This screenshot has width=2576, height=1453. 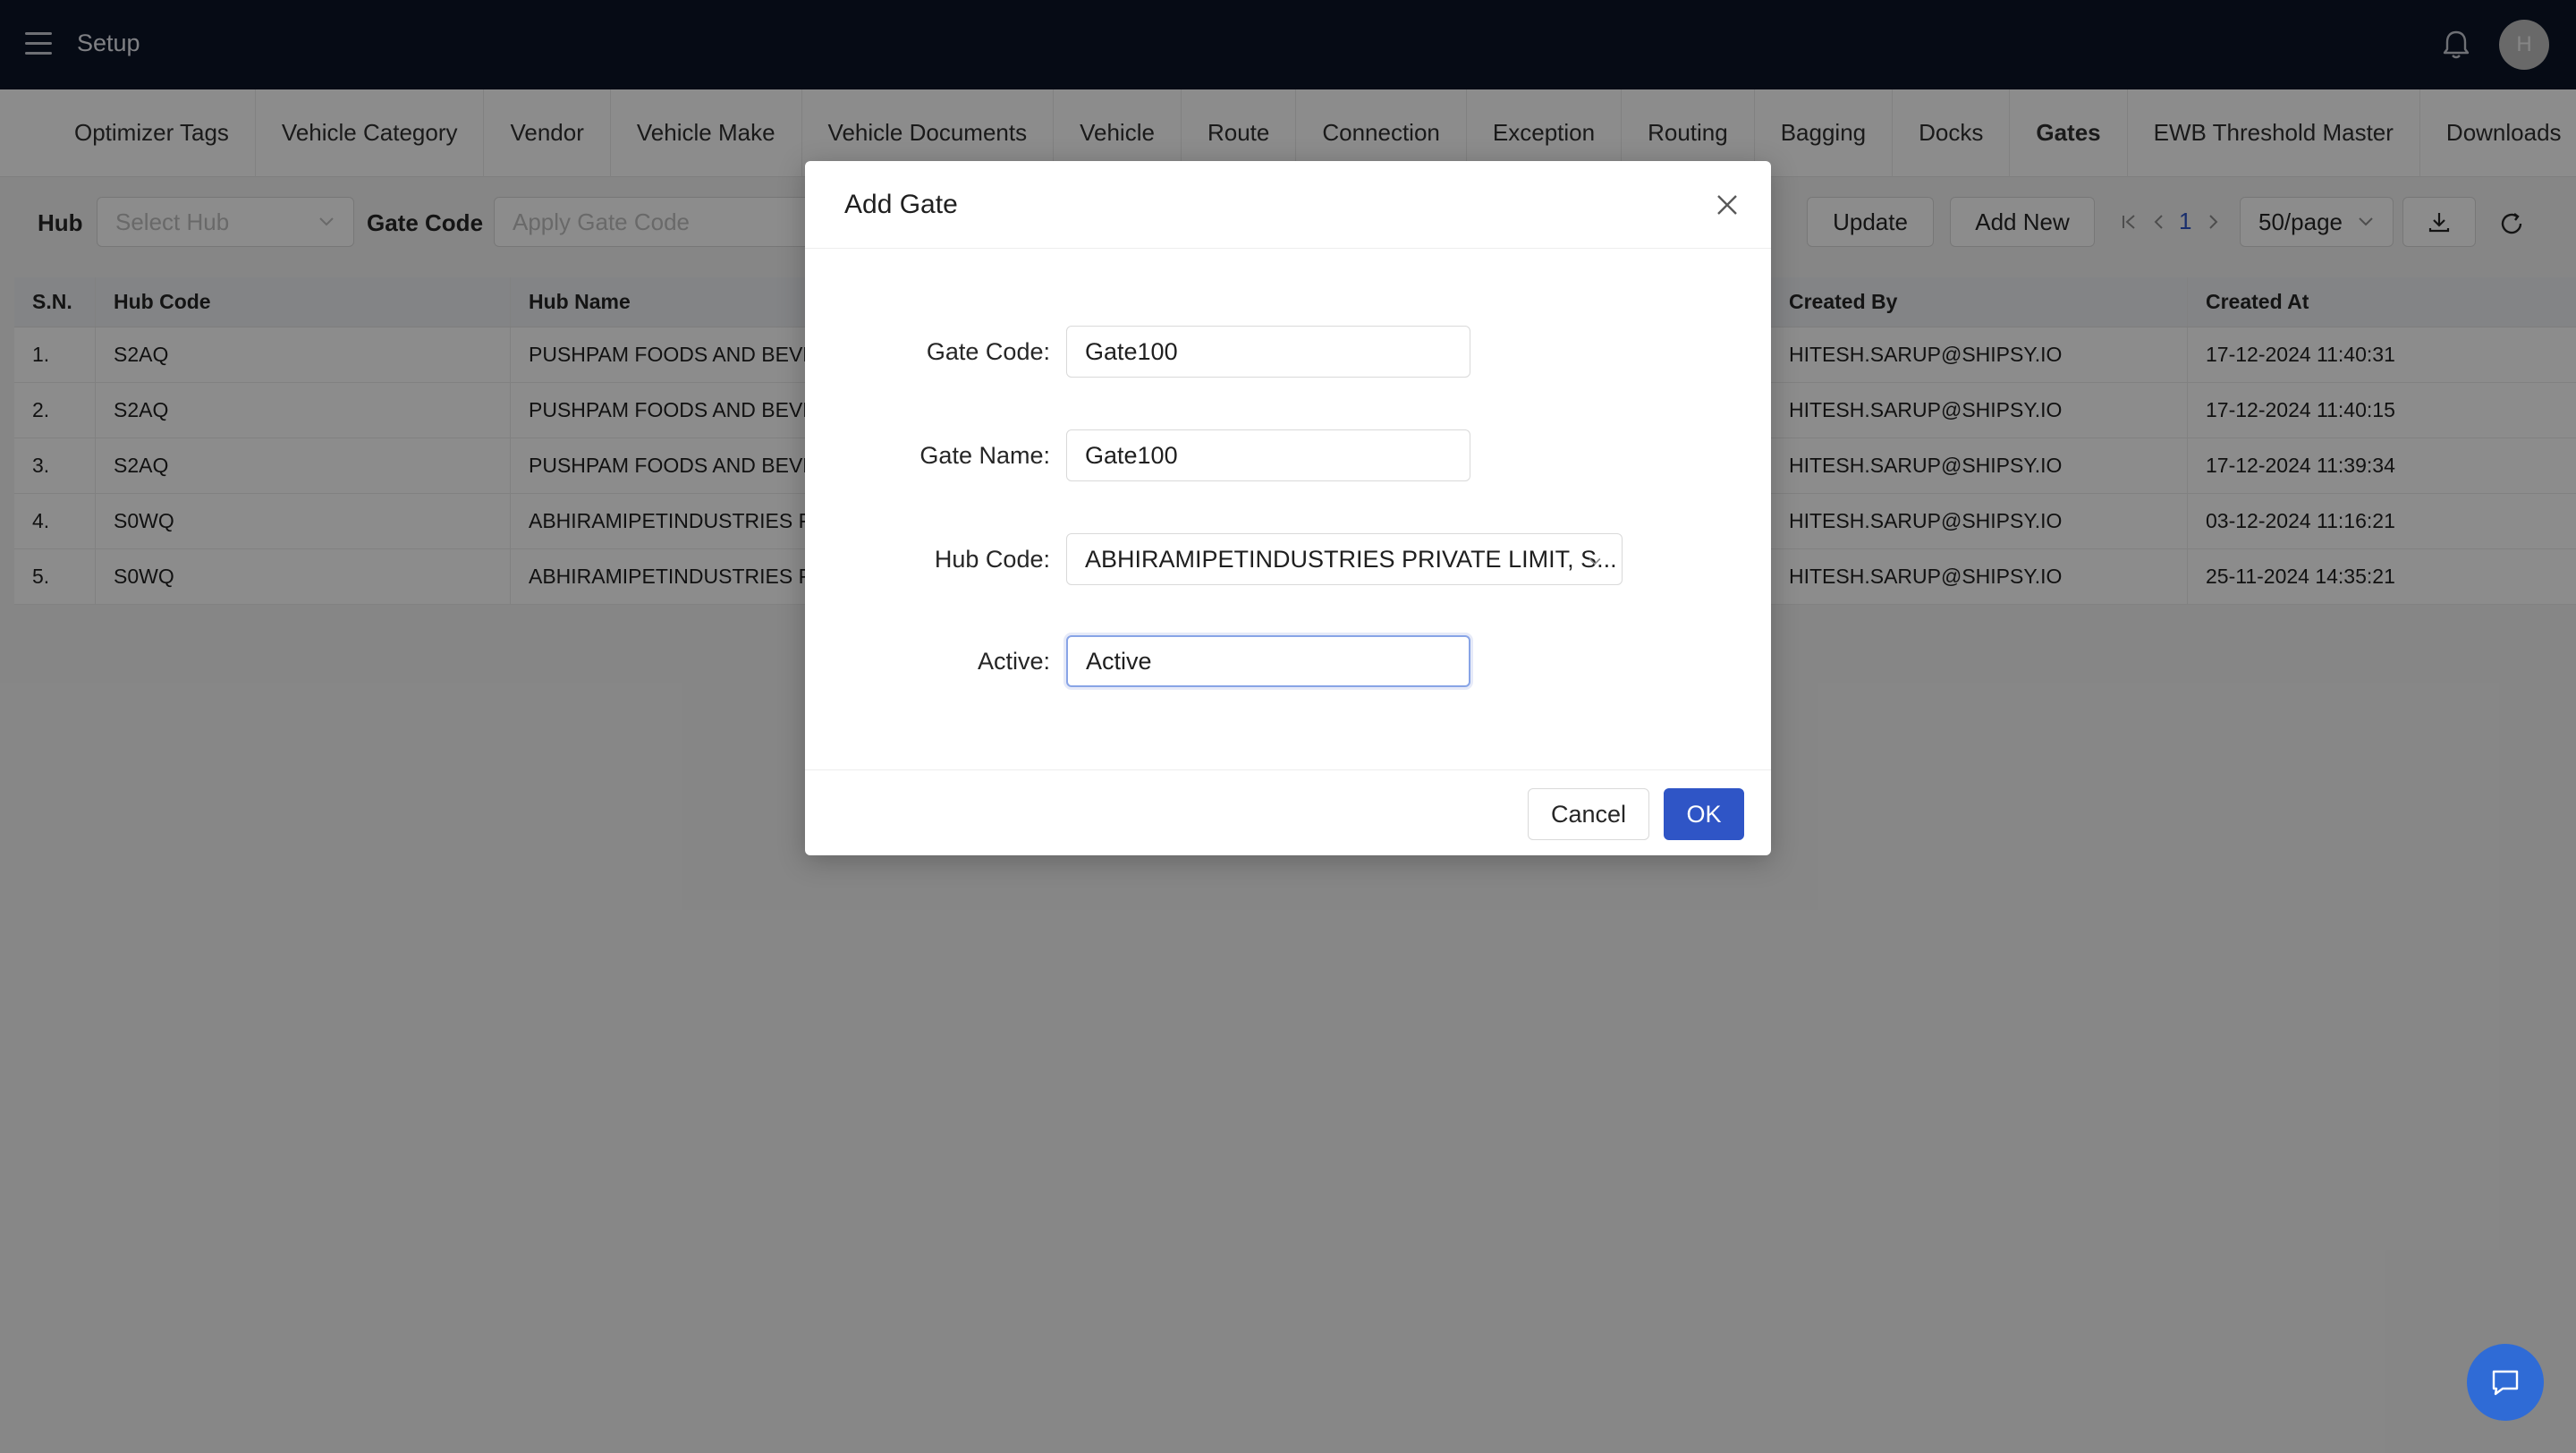 I want to click on chevron-down-icon, so click(x=1595, y=561).